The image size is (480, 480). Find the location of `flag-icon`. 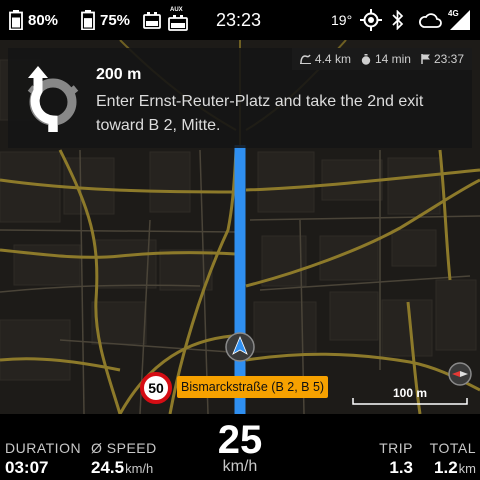

flag-icon is located at coordinates (425, 59).